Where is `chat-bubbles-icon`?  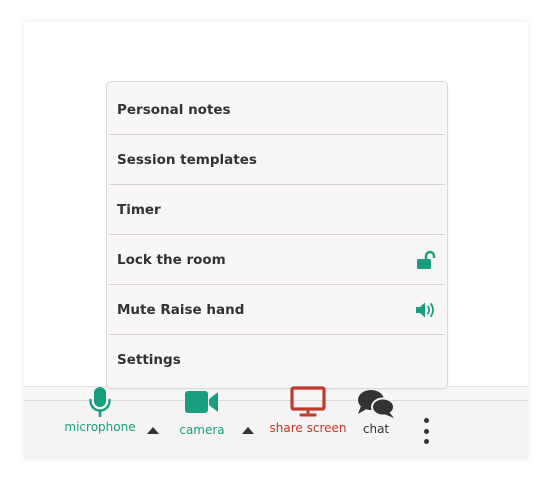 chat-bubbles-icon is located at coordinates (376, 406).